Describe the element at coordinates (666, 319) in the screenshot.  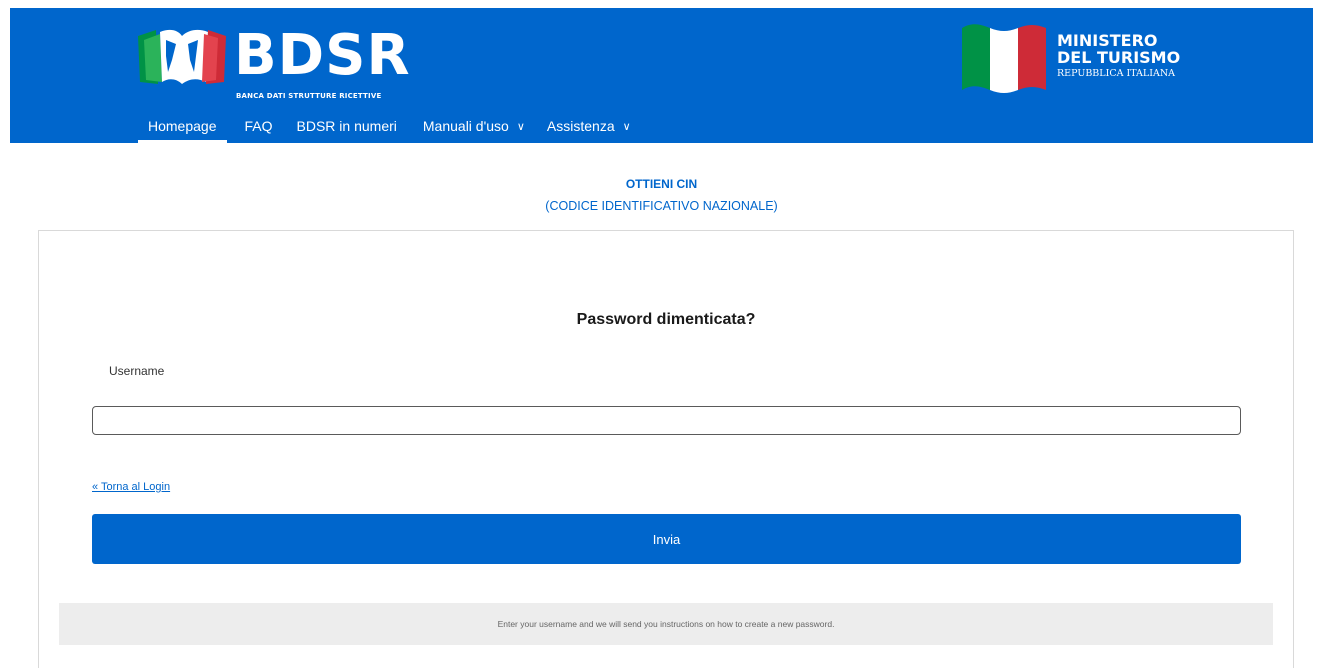
I see `form-heading: Password dimenticata?` at that location.